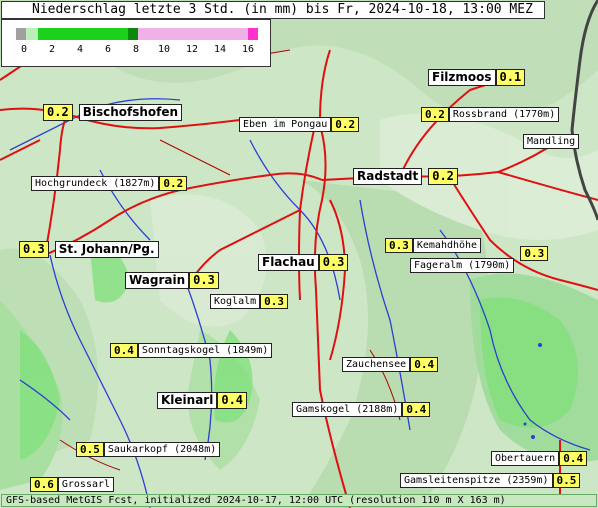 The width and height of the screenshot is (598, 508). I want to click on station-name: Rossbrand (1770m), so click(504, 114).